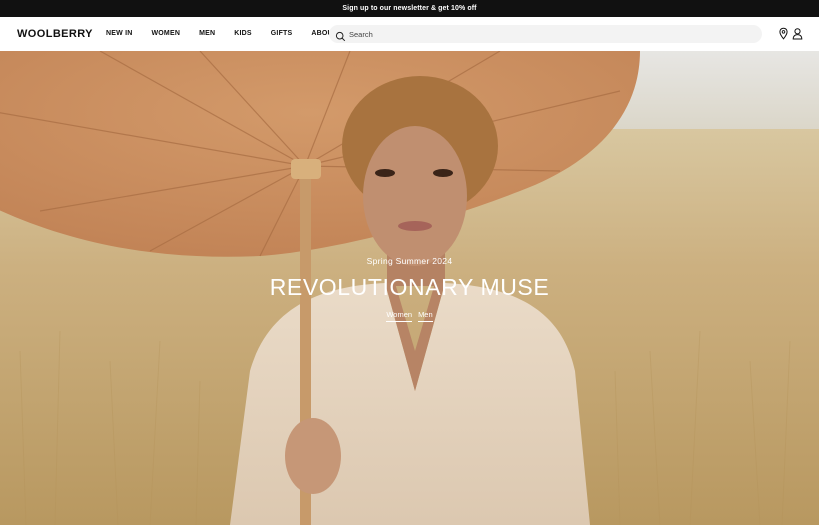 The height and width of the screenshot is (525, 819). I want to click on nav-item-kids: KIDS, so click(243, 33).